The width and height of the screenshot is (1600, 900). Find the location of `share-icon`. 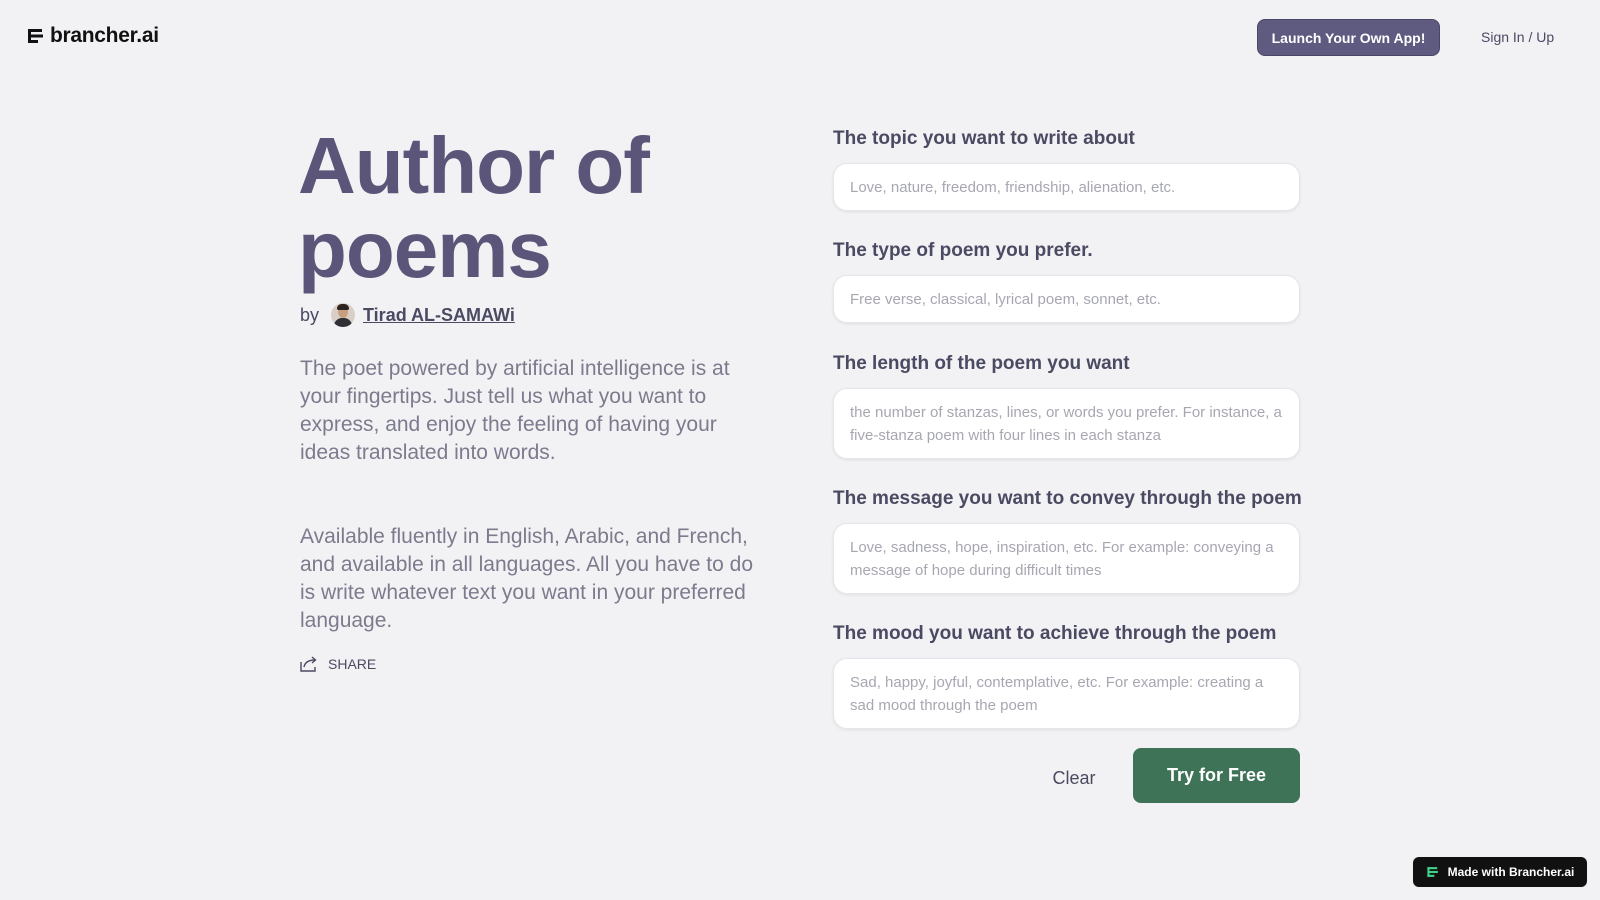

share-icon is located at coordinates (308, 664).